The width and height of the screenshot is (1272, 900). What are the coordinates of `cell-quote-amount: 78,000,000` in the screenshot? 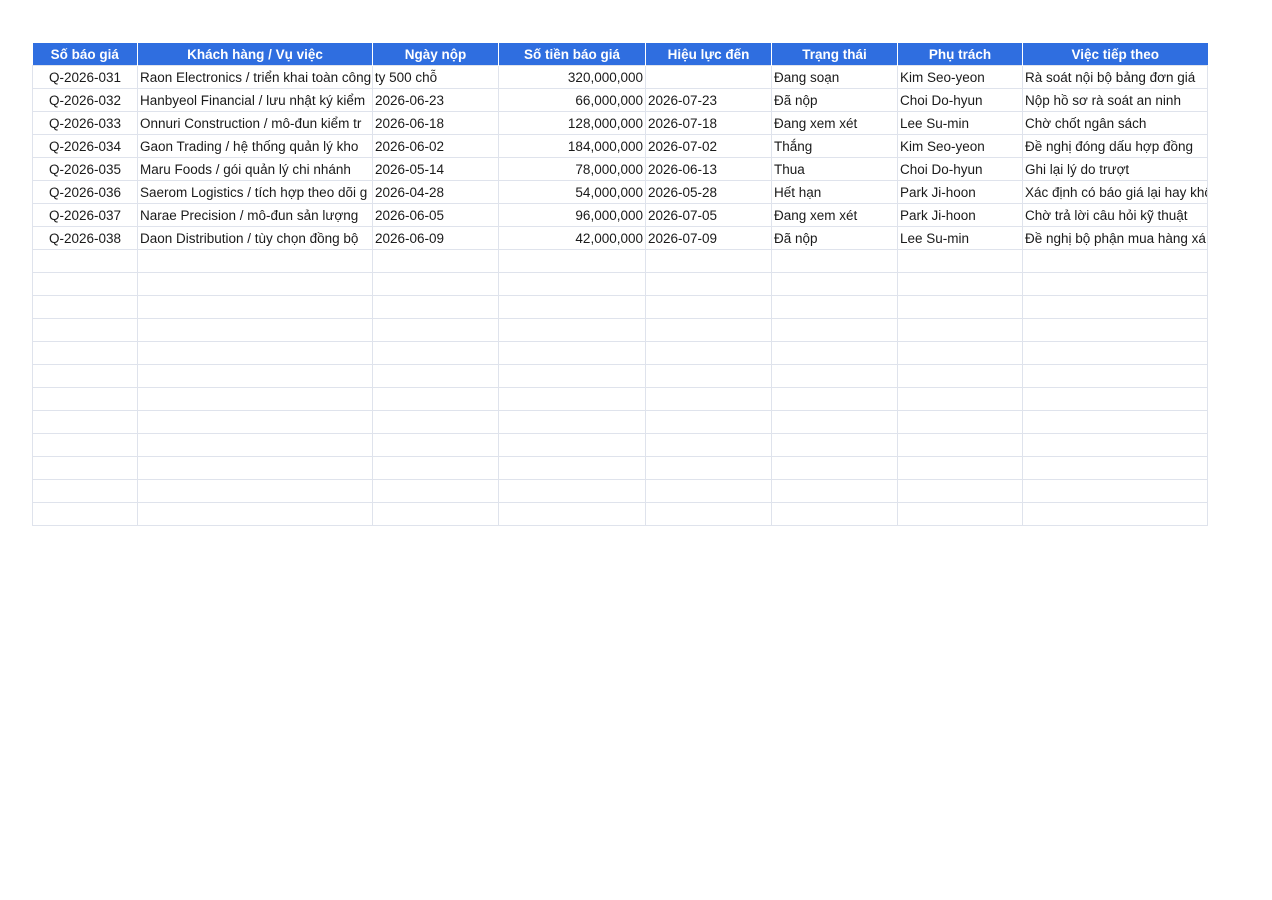 It's located at (572, 169).